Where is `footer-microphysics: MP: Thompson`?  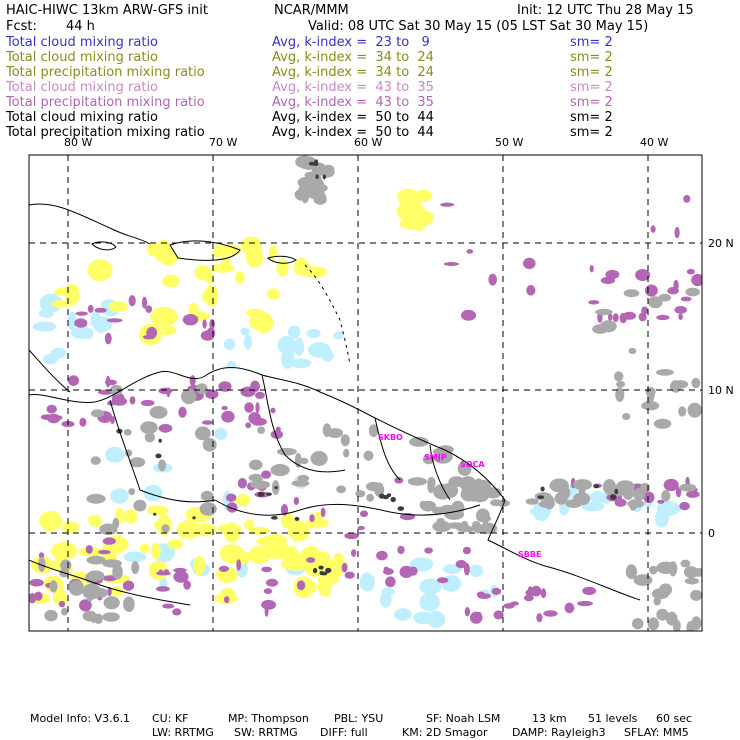
footer-microphysics: MP: Thompson is located at coordinates (268, 718).